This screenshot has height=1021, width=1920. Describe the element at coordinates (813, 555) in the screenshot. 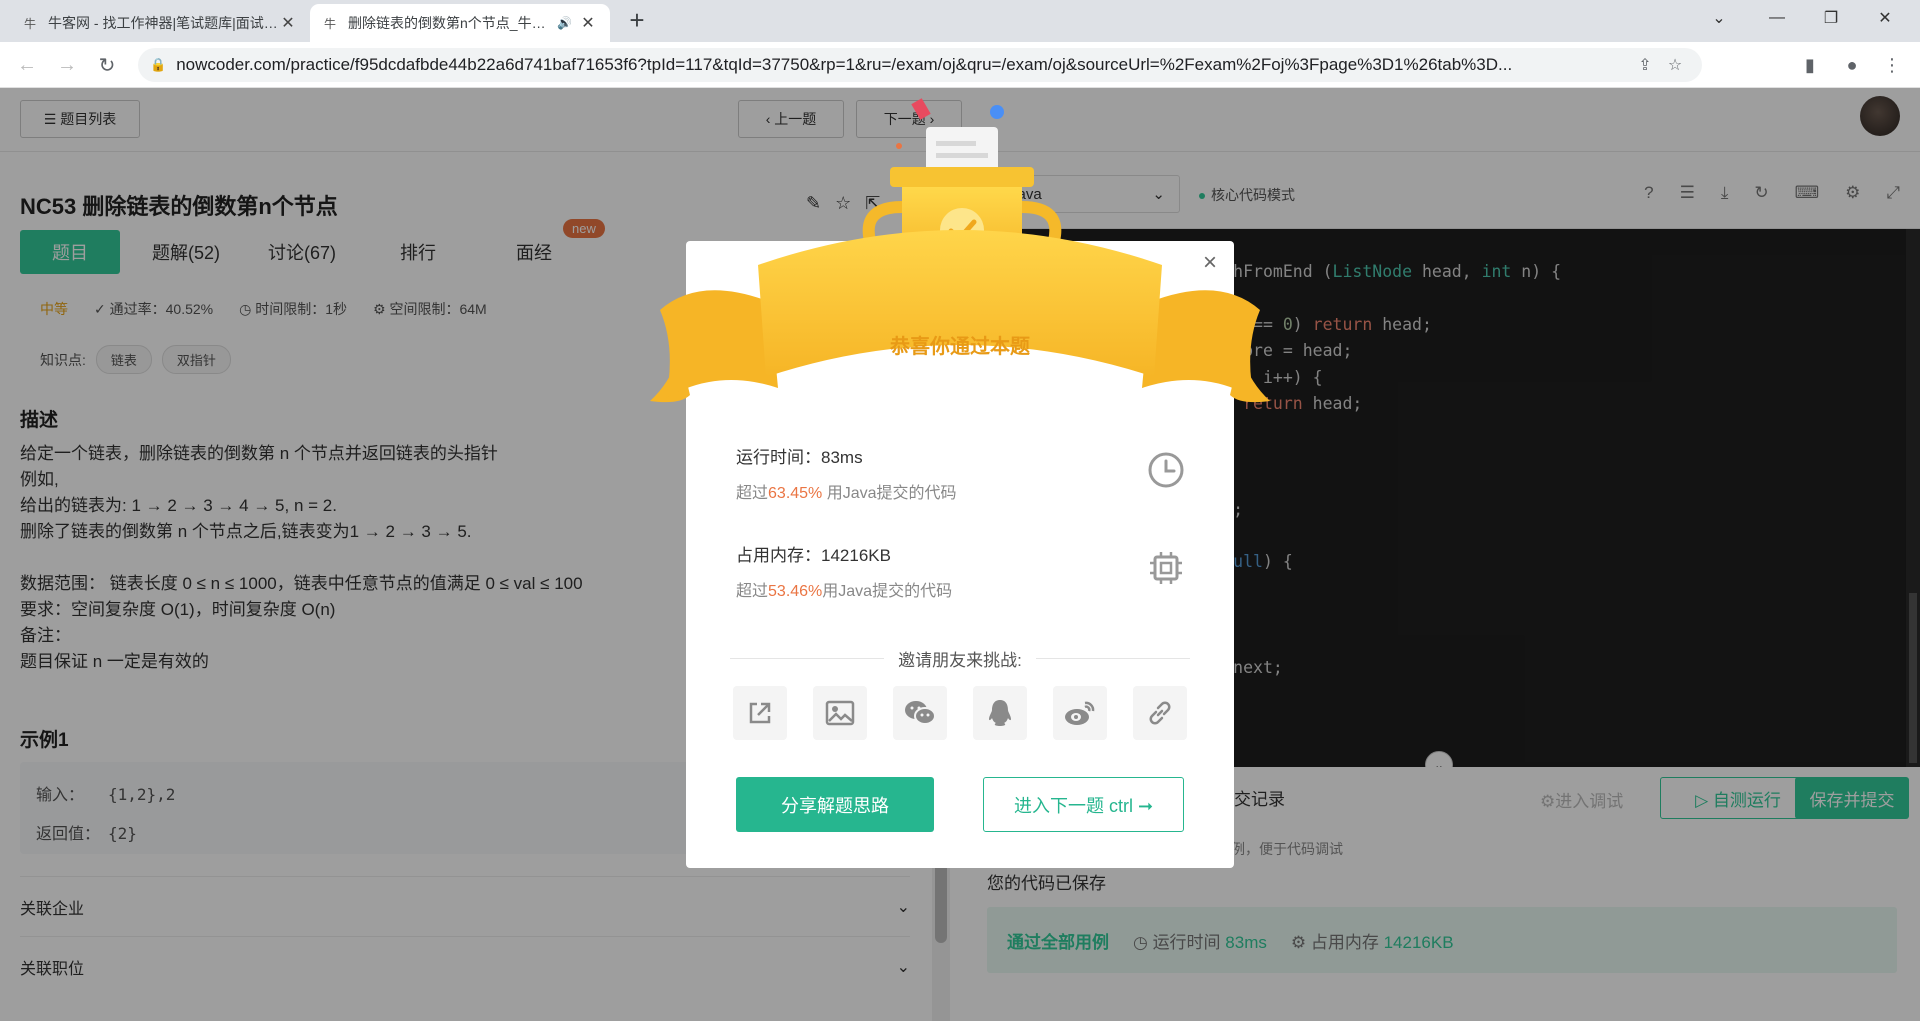

I see `memory-stat: 占用内存：14216KB` at that location.